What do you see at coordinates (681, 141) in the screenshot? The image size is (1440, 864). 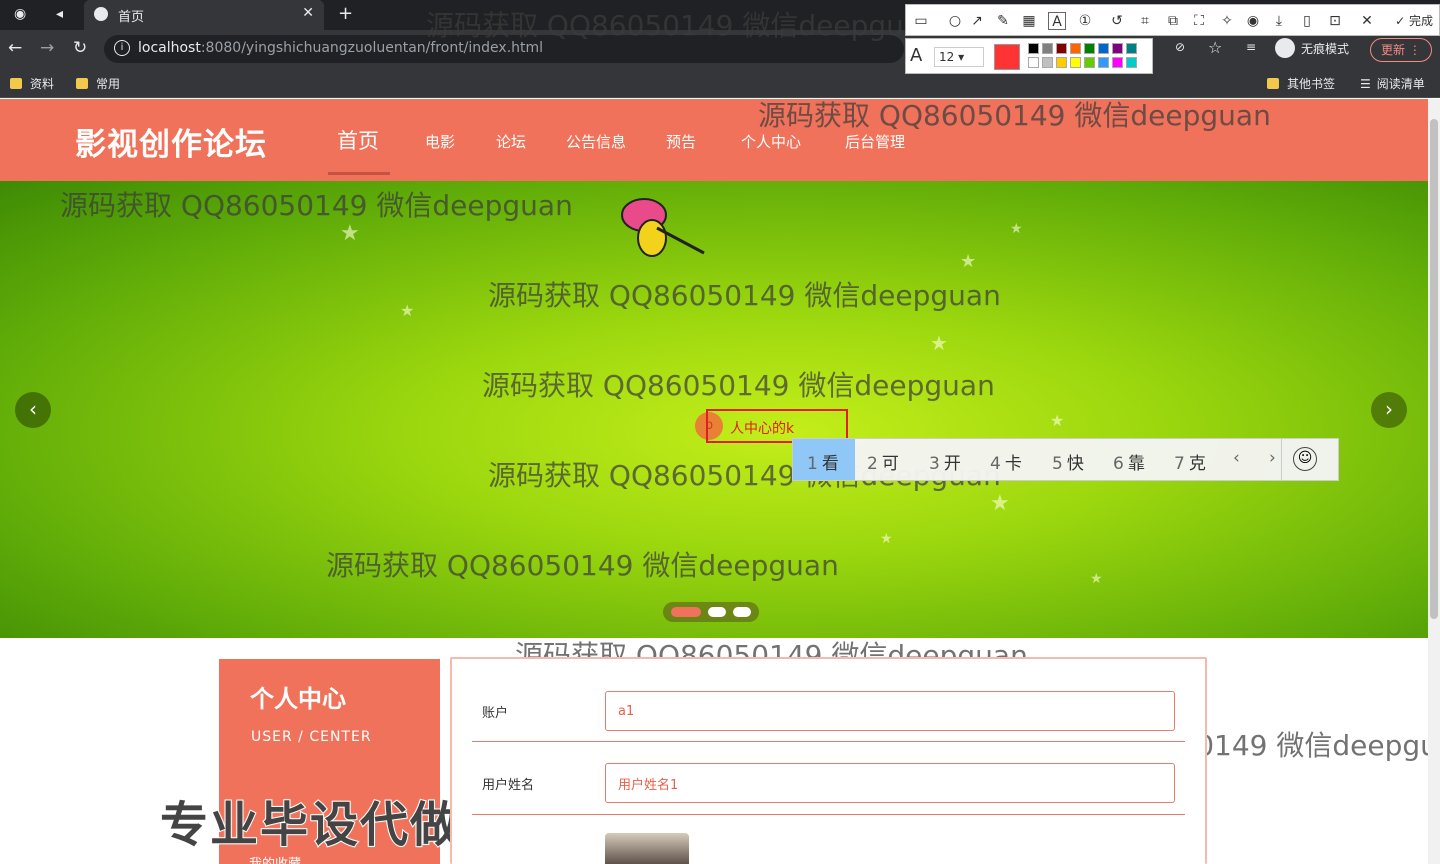 I see `nav-trailer: 预告` at bounding box center [681, 141].